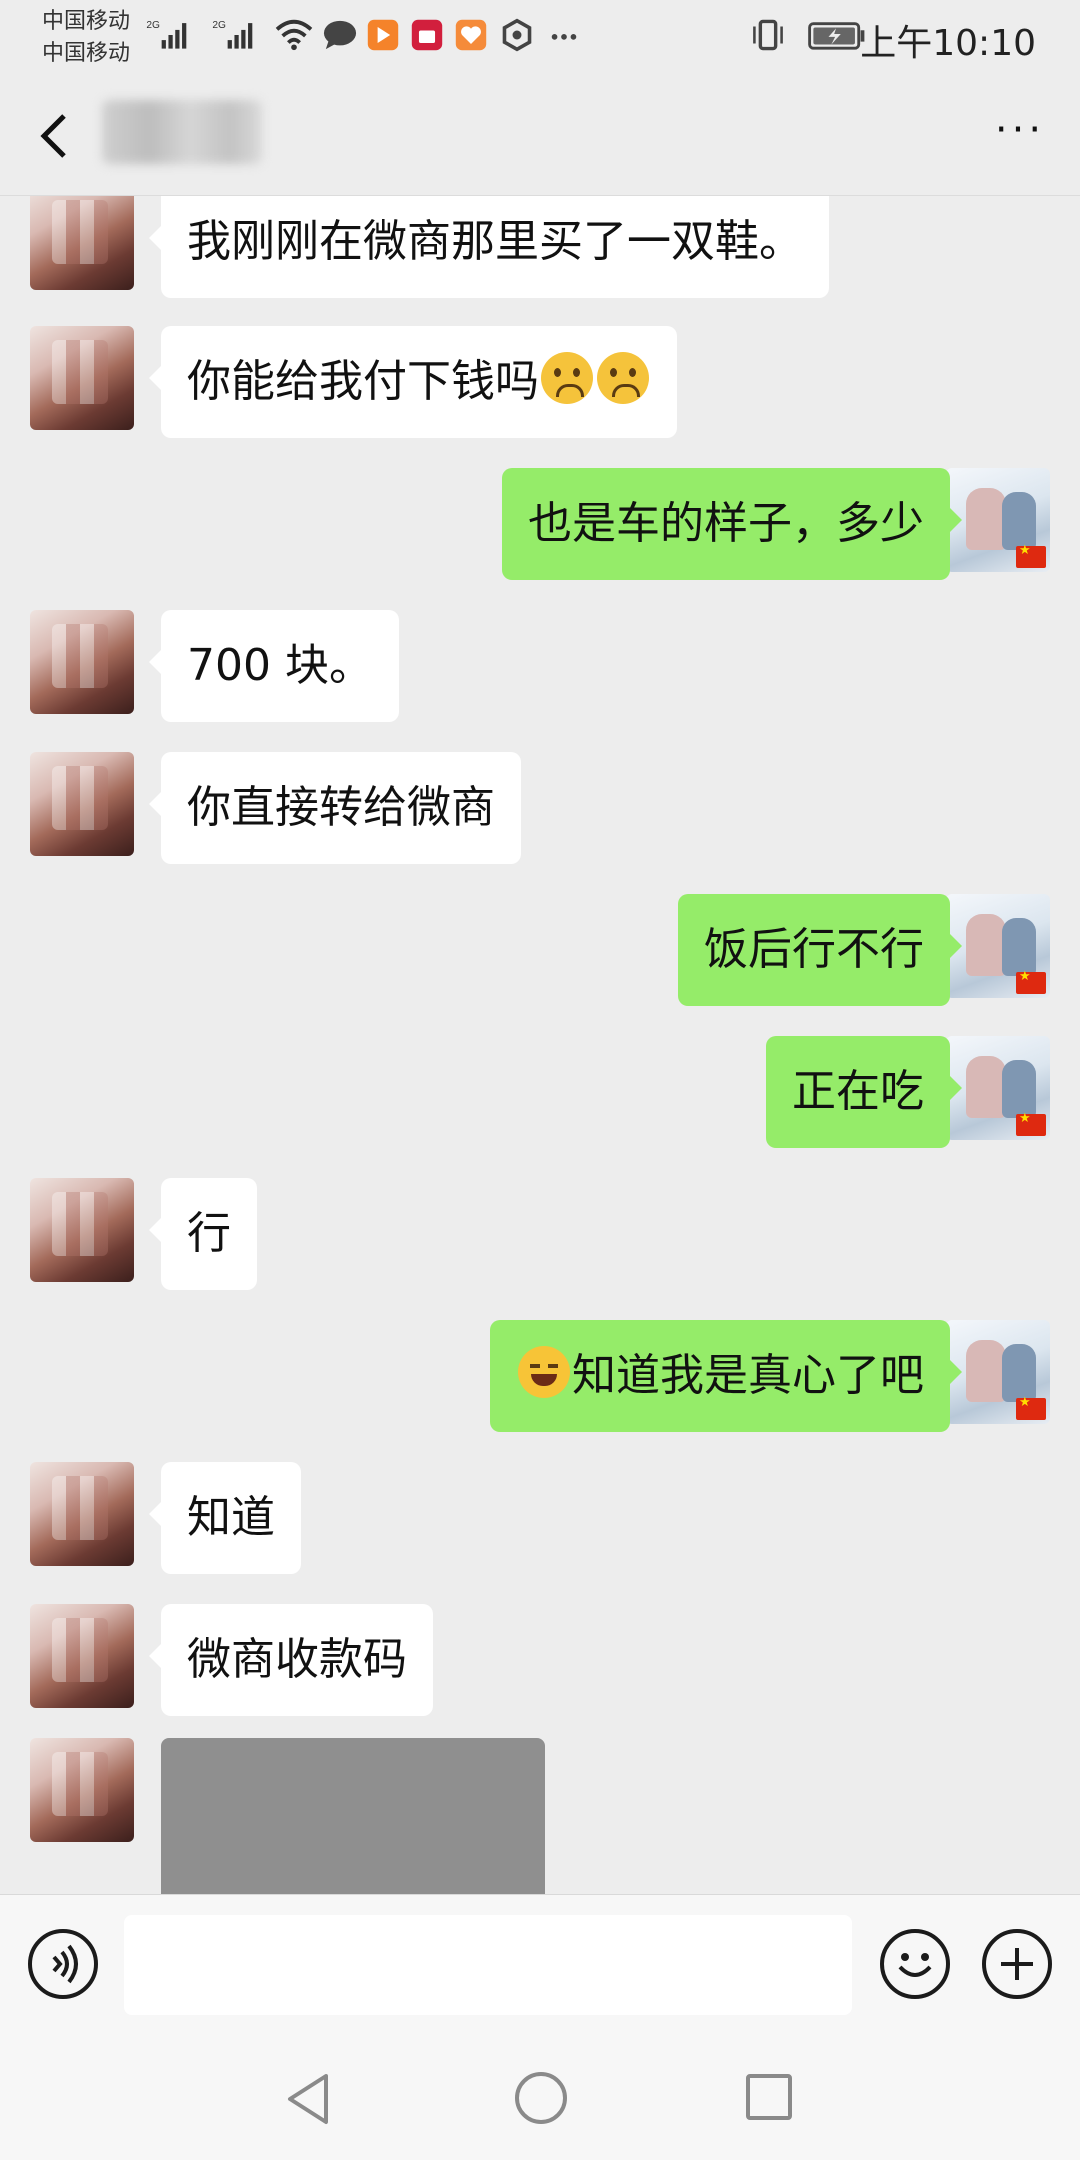 Image resolution: width=1080 pixels, height=2160 pixels. I want to click on carrier-2: 中国移动, so click(86, 53).